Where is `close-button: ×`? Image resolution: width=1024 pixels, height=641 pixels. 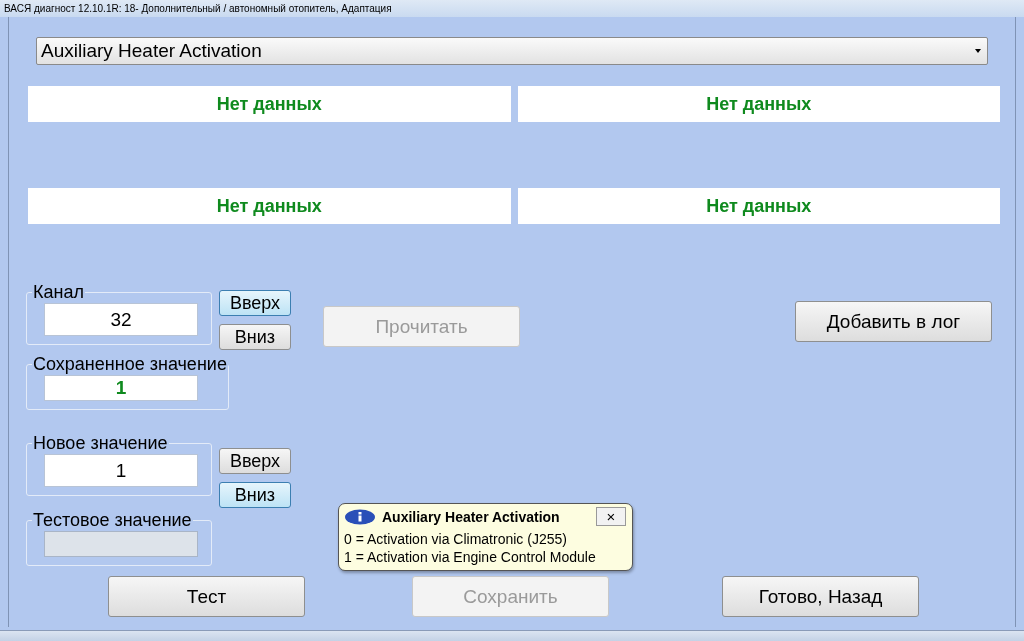
close-button: × is located at coordinates (611, 516).